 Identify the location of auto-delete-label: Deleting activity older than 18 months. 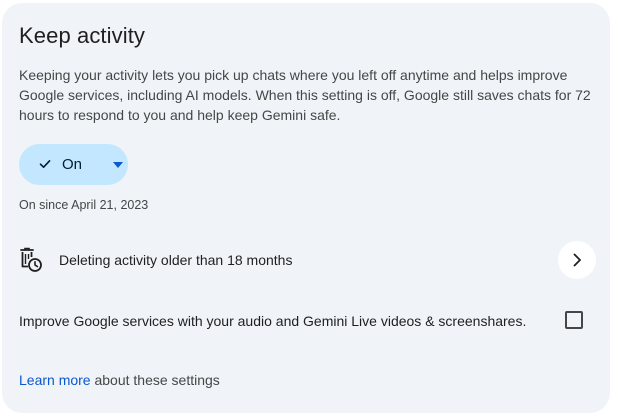
(176, 260).